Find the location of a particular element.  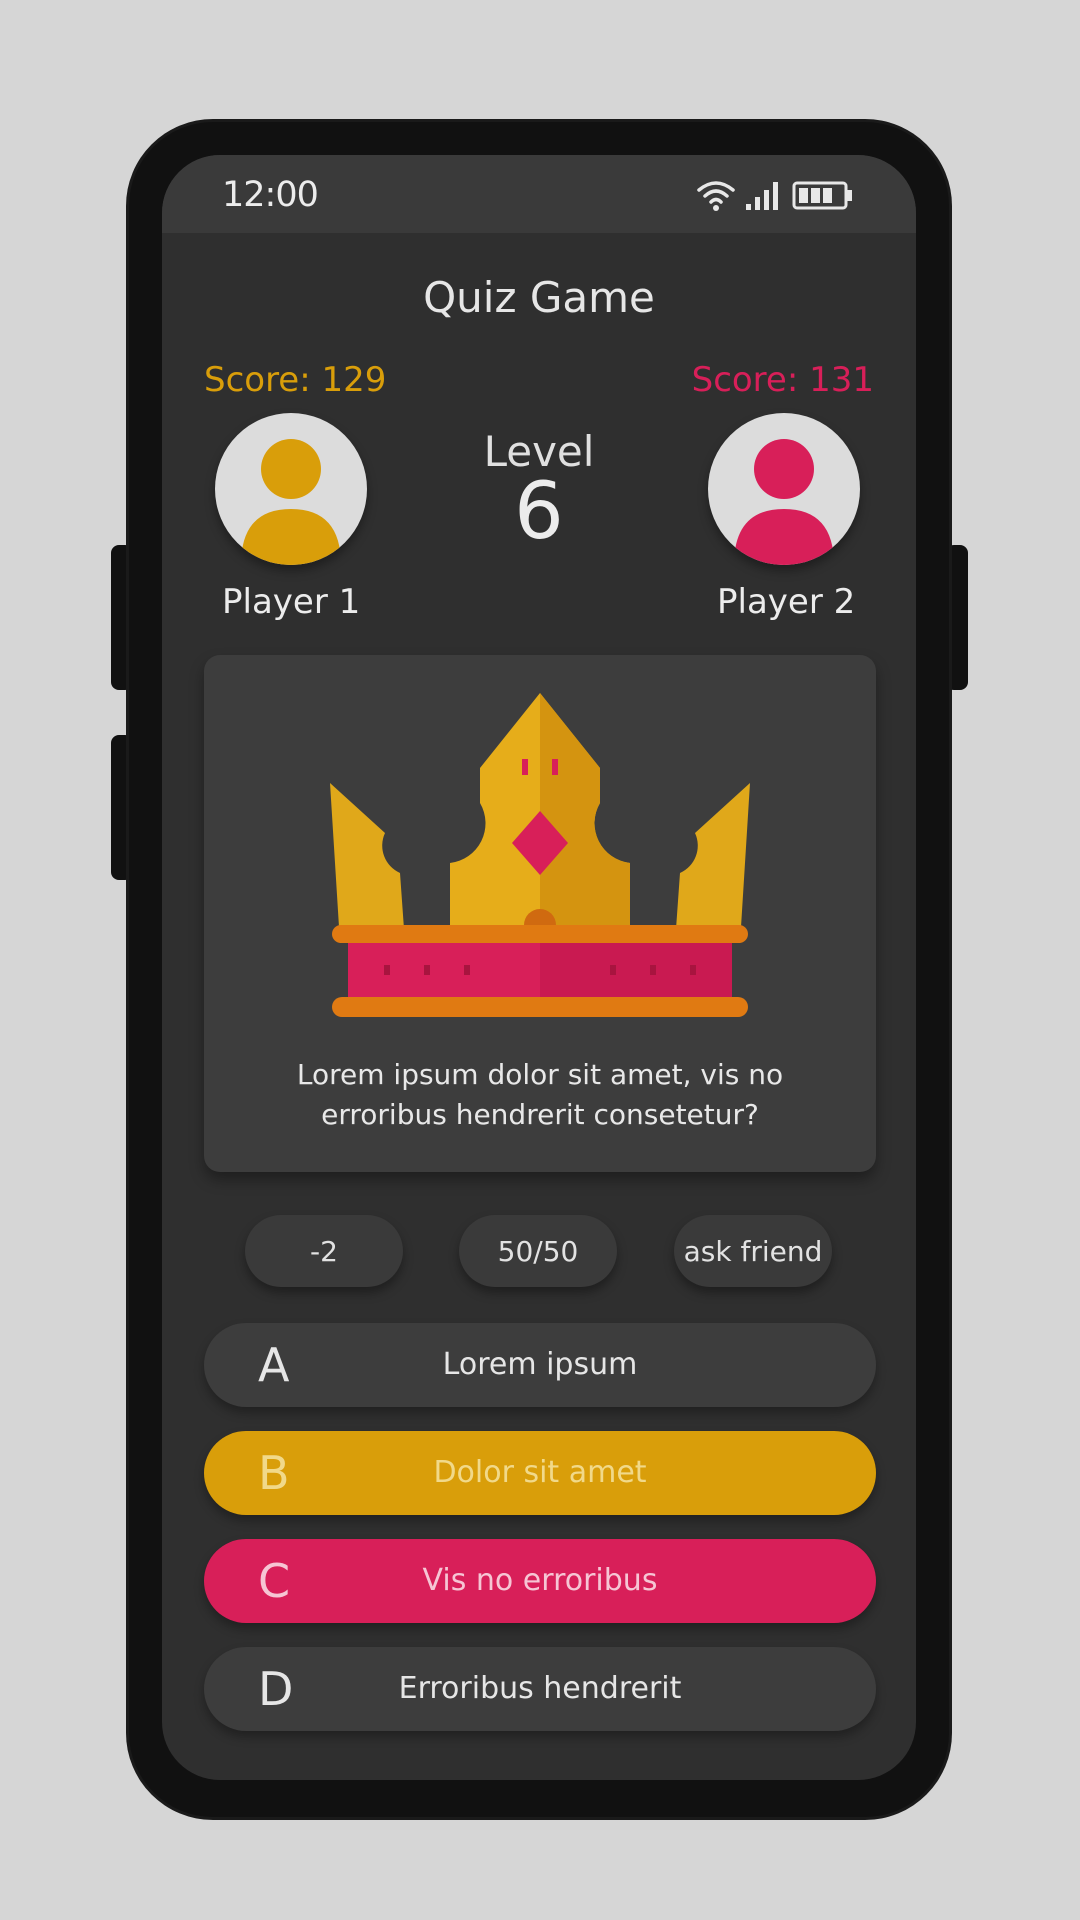

answer-b-button: B Dolor sit amet is located at coordinates (540, 1473).